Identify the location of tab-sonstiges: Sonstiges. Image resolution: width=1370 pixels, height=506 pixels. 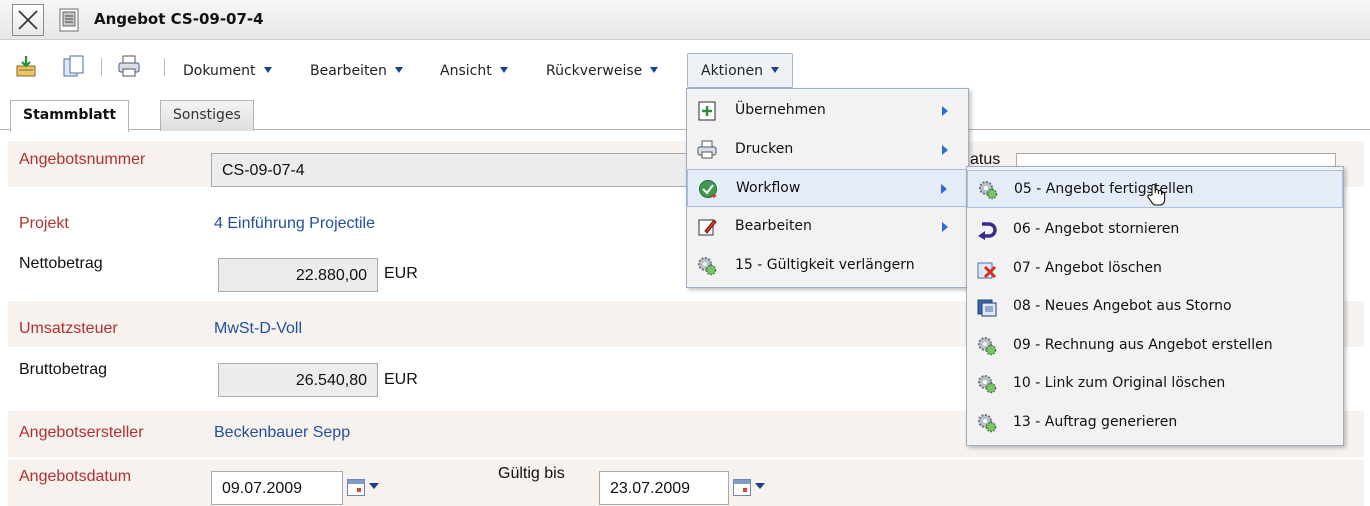
(207, 115).